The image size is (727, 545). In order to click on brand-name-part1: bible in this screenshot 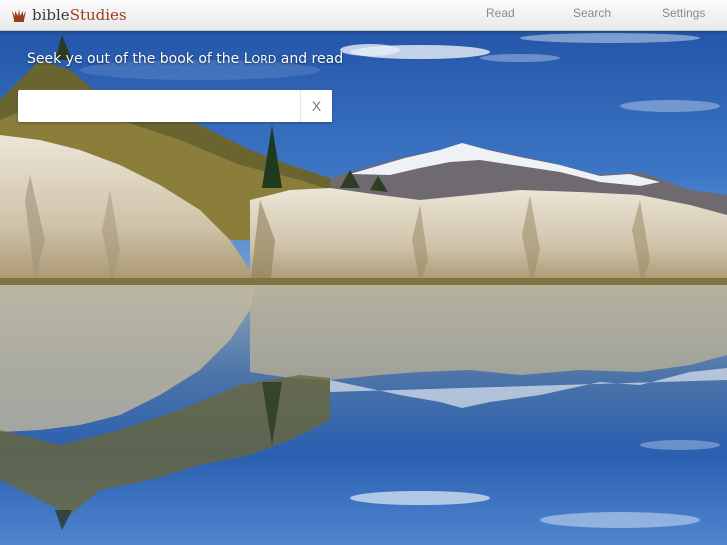, I will do `click(51, 15)`.